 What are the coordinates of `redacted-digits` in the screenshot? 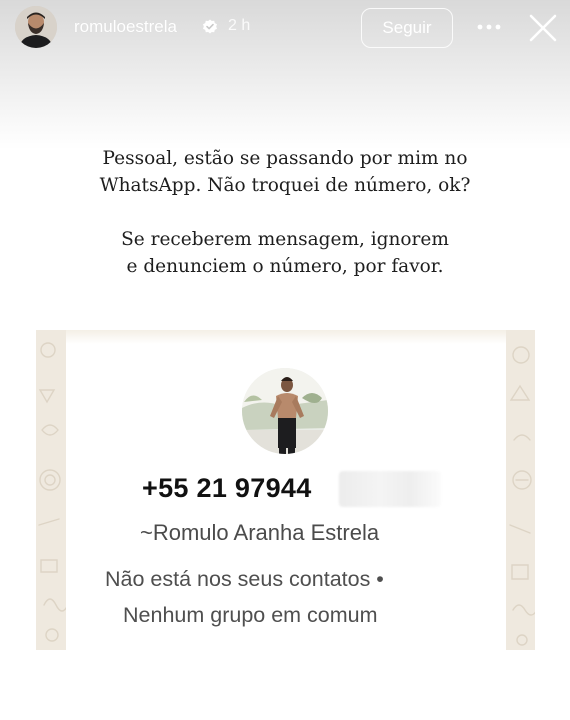 It's located at (390, 489).